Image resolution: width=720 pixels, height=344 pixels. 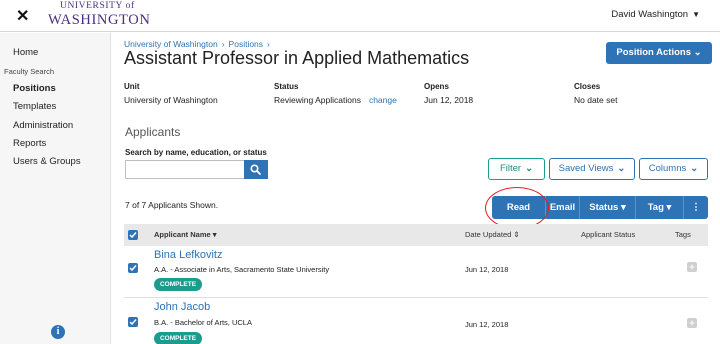 What do you see at coordinates (214, 234) in the screenshot?
I see `sort-down-icon: ▾` at bounding box center [214, 234].